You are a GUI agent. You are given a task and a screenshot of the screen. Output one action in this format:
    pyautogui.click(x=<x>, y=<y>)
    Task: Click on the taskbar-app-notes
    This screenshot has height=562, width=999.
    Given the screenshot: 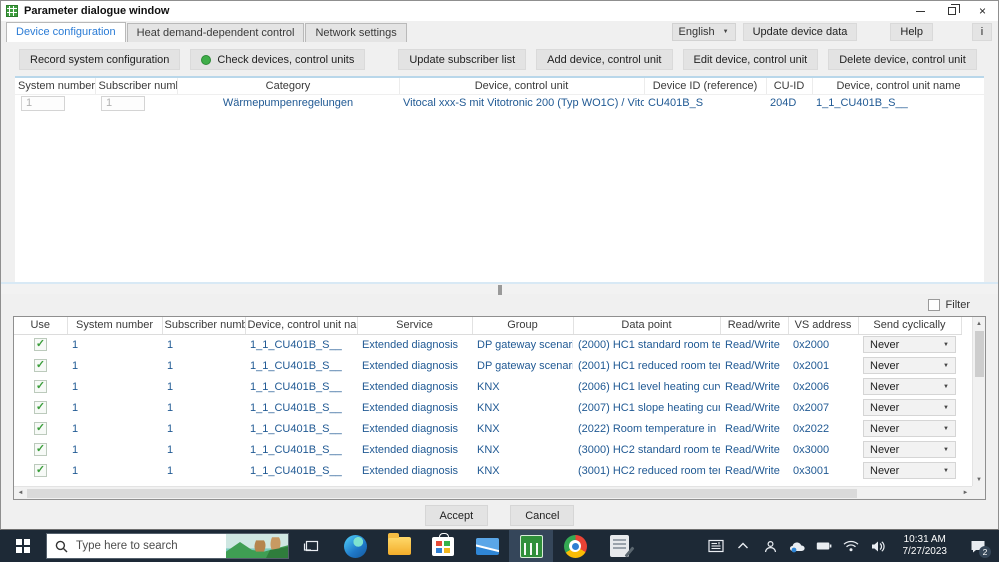 What is the action you would take?
    pyautogui.click(x=619, y=546)
    